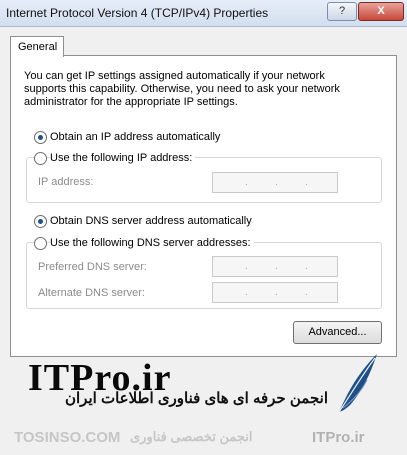  What do you see at coordinates (381, 11) in the screenshot?
I see `close-button: X` at bounding box center [381, 11].